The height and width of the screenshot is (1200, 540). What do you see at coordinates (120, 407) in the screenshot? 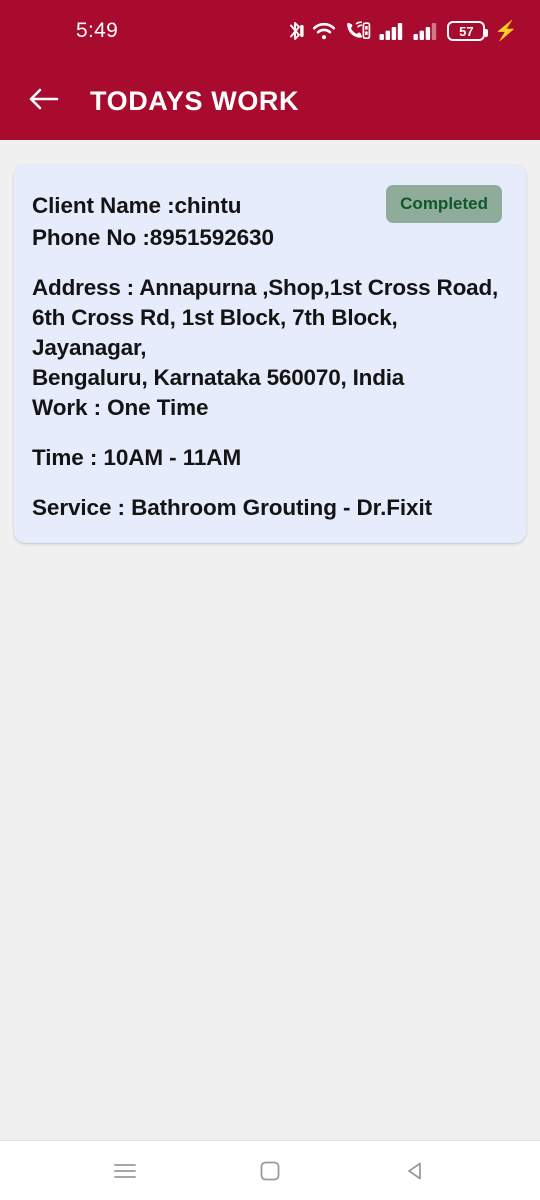
I see `work-row: Work : One Time` at bounding box center [120, 407].